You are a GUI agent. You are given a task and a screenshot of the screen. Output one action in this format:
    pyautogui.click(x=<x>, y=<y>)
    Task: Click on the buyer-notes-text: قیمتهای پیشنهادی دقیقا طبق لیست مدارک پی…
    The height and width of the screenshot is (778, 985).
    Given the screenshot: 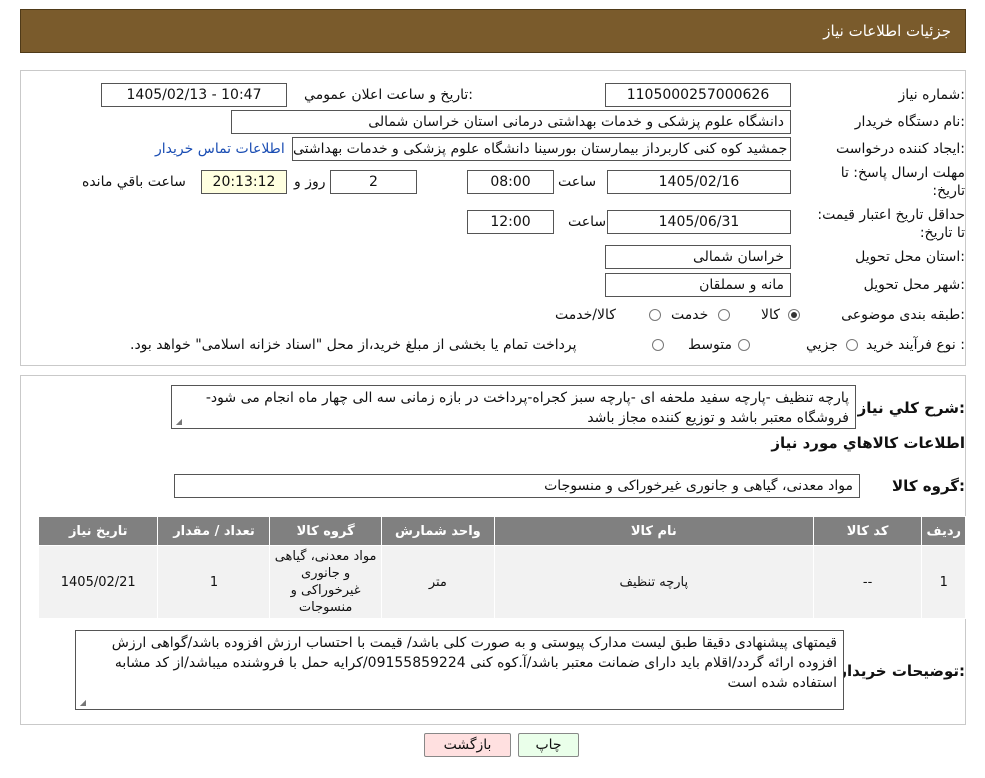 What is the action you would take?
    pyautogui.click(x=474, y=663)
    